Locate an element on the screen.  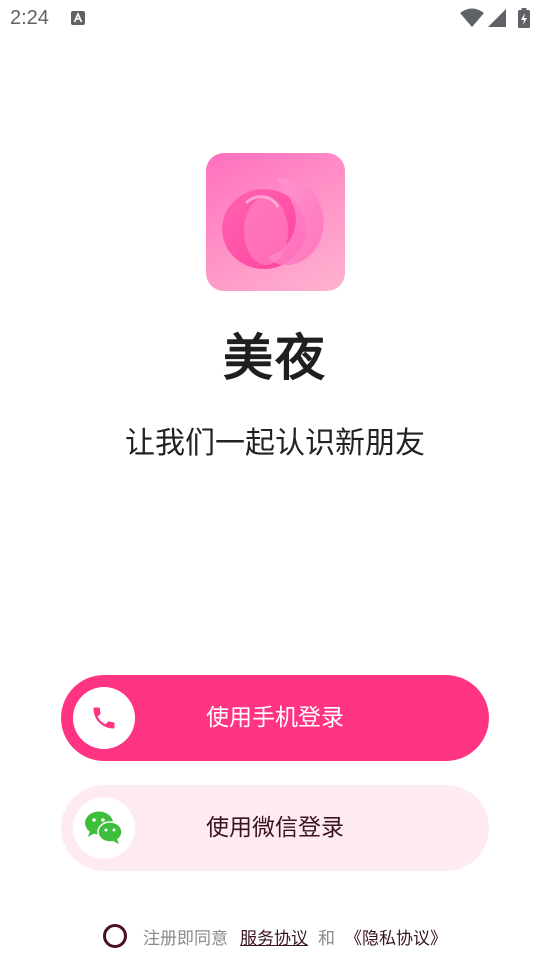
battery-charging-icon is located at coordinates (524, 18).